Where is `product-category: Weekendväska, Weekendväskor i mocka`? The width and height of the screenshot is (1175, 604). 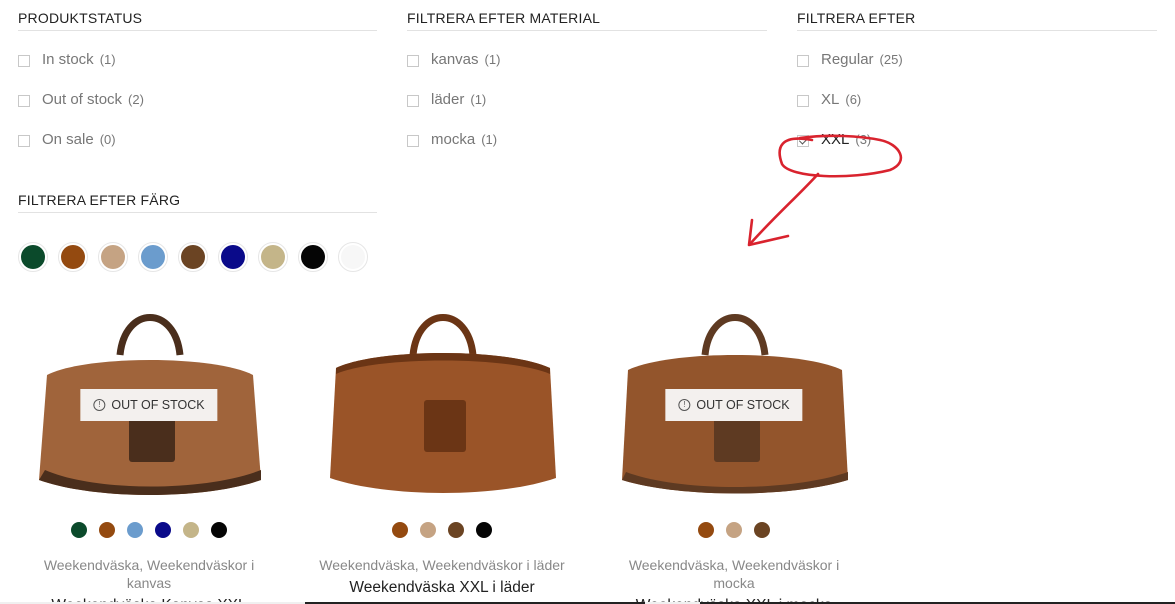 product-category: Weekendväska, Weekendväskor i mocka is located at coordinates (734, 574).